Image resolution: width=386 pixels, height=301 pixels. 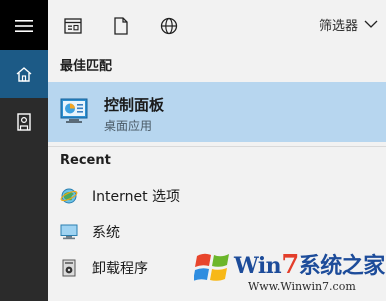 I want to click on document-icon, so click(x=121, y=26).